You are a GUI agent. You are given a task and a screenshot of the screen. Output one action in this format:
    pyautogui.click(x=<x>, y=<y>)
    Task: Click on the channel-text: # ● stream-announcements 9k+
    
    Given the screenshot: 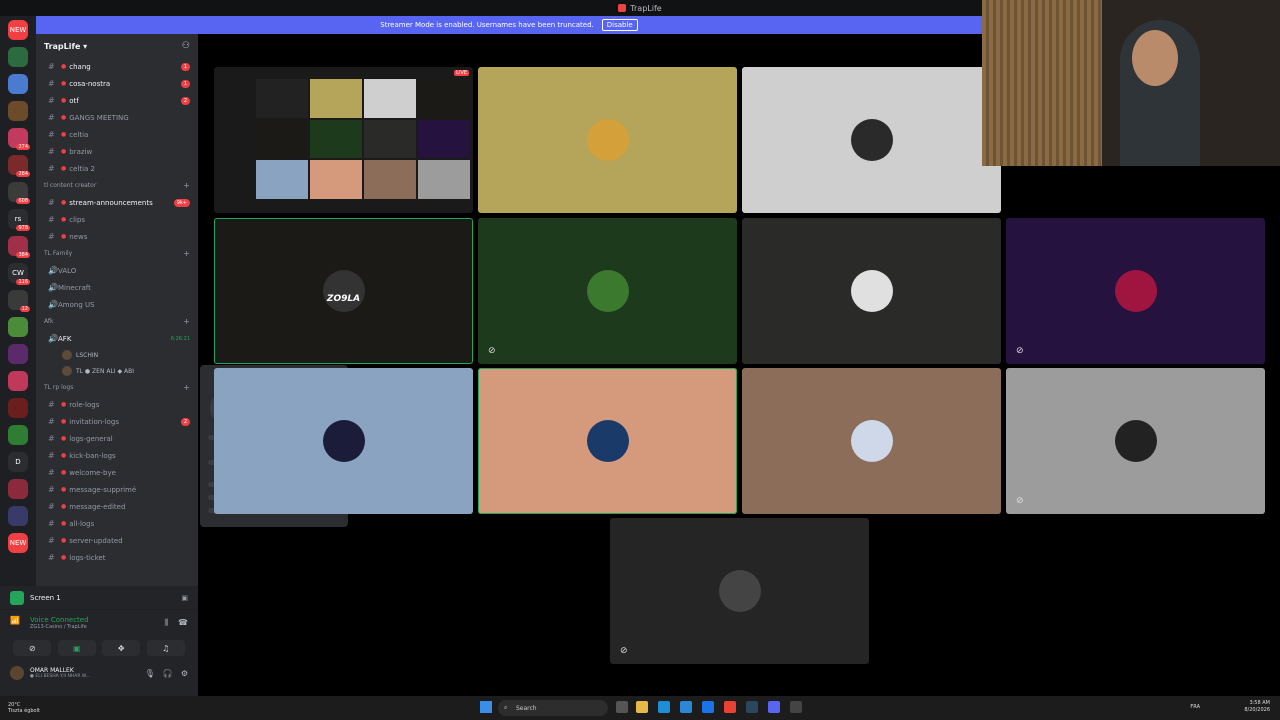 What is the action you would take?
    pyautogui.click(x=117, y=202)
    